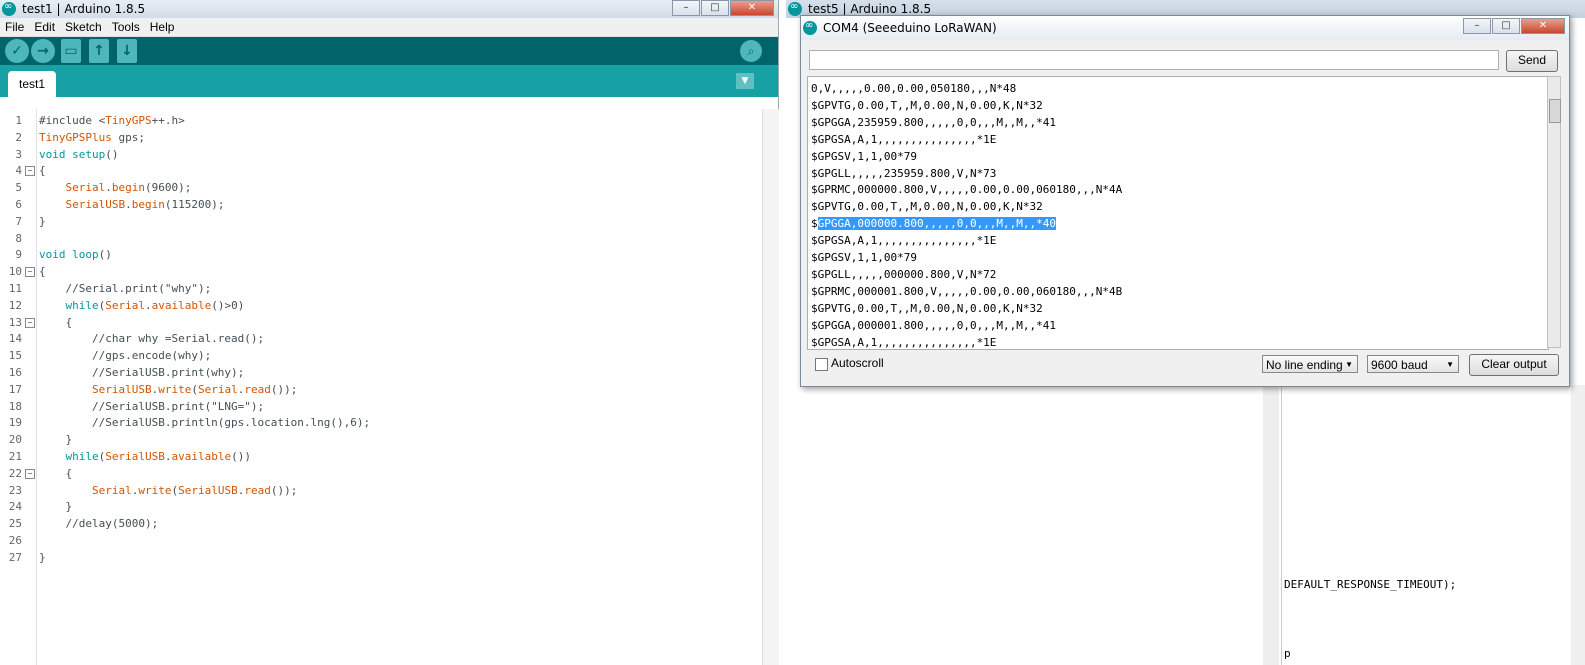 Image resolution: width=1585 pixels, height=665 pixels. I want to click on line-number: 7, so click(18, 221).